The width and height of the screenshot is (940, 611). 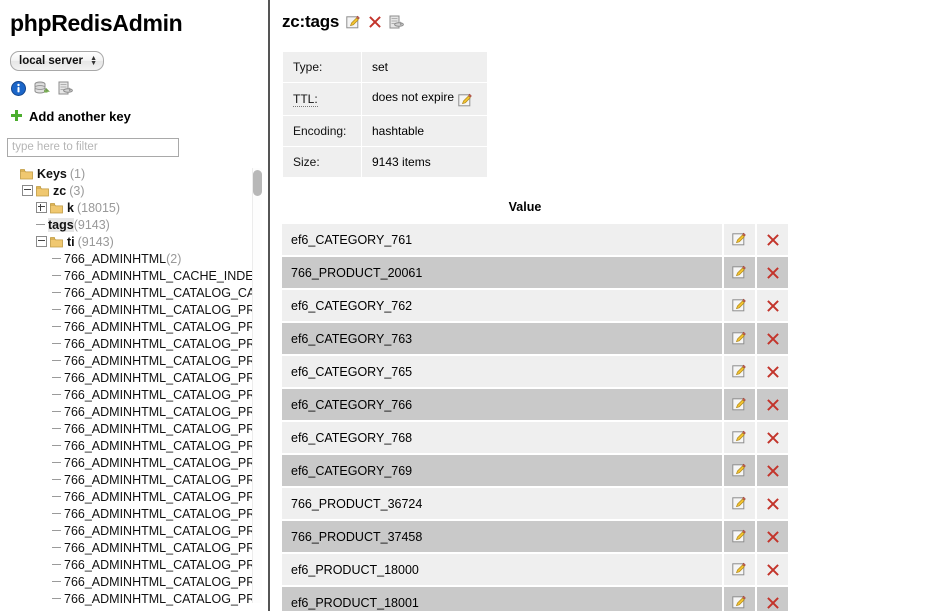 I want to click on tree-node-k: k (18015), so click(x=133, y=207).